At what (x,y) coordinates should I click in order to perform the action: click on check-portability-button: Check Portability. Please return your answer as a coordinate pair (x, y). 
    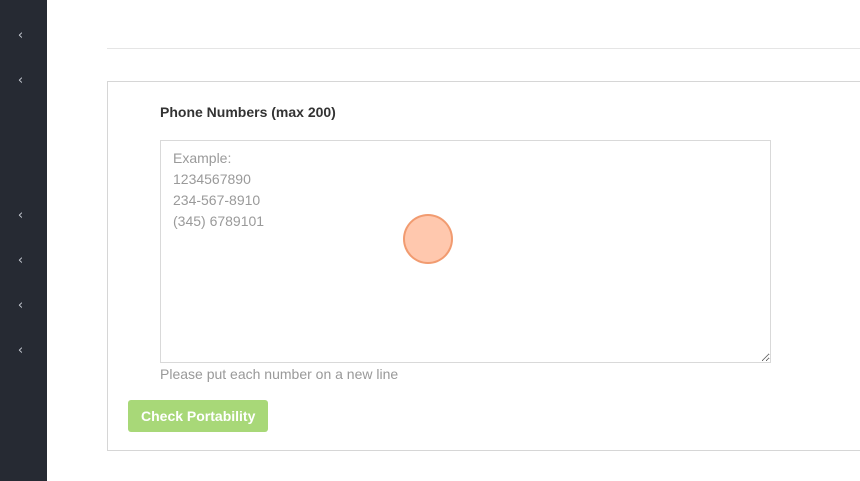
    Looking at the image, I should click on (198, 416).